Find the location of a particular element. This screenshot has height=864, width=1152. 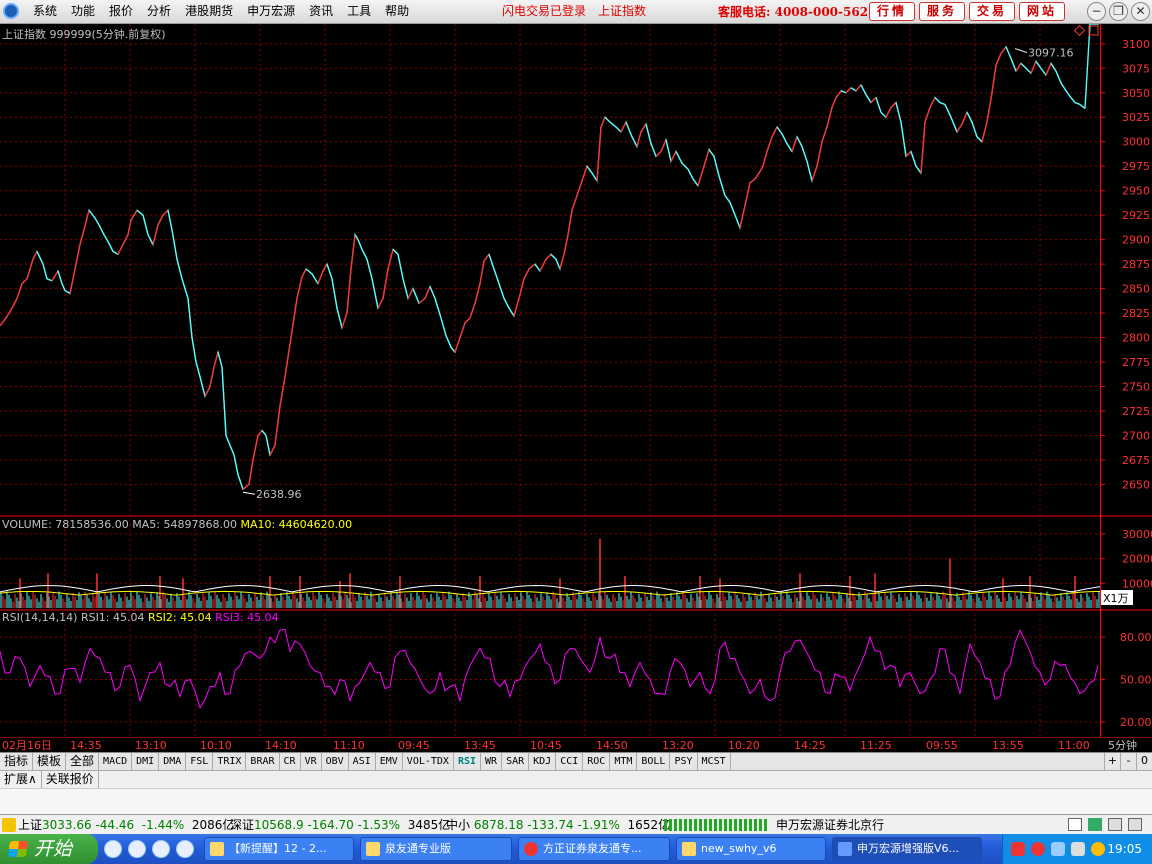

chrome-icon is located at coordinates (137, 849).